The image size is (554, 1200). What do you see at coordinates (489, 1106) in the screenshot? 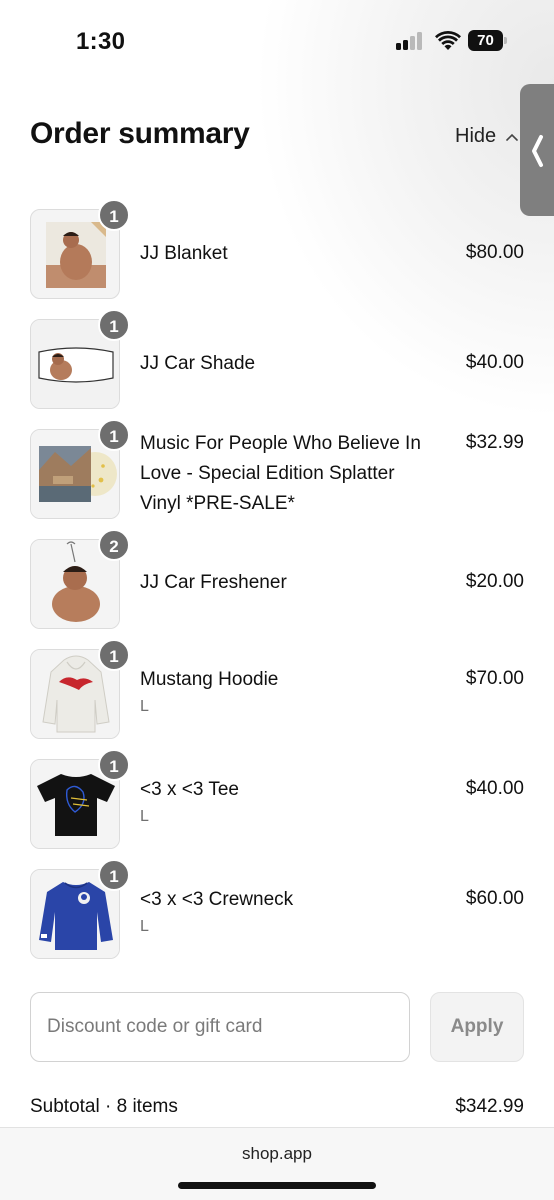
I see `subtotal-value: $342.99` at bounding box center [489, 1106].